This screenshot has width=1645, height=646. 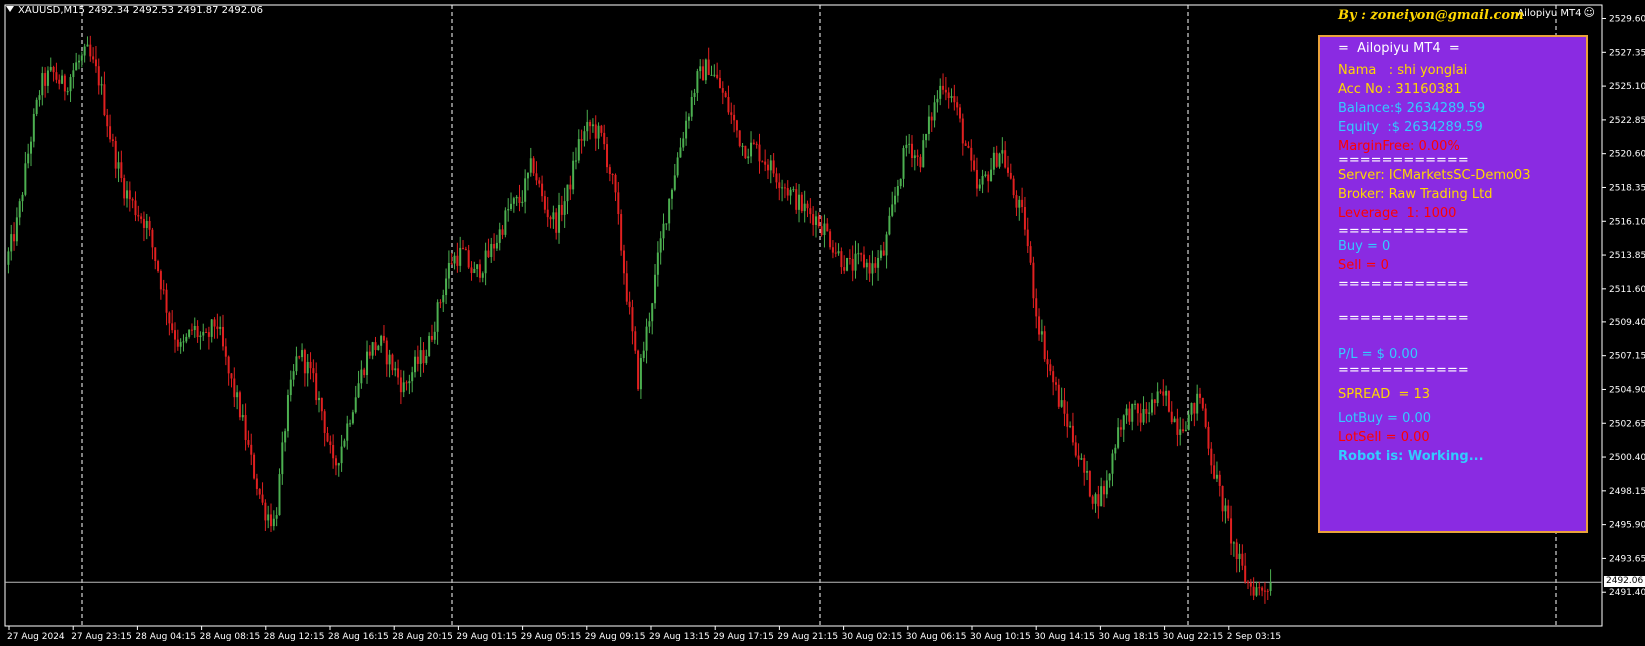 I want to click on panel-line: Broker: Raw Trading Ltd, so click(x=1415, y=194).